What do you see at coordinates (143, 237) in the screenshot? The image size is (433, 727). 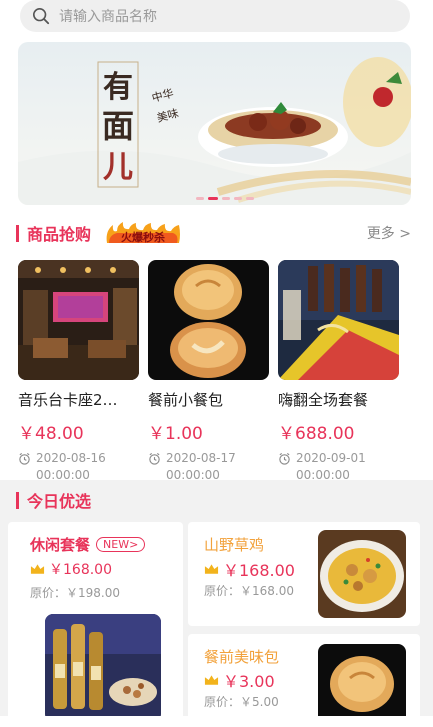 I see `flame-badge-text: 火爆秒杀` at bounding box center [143, 237].